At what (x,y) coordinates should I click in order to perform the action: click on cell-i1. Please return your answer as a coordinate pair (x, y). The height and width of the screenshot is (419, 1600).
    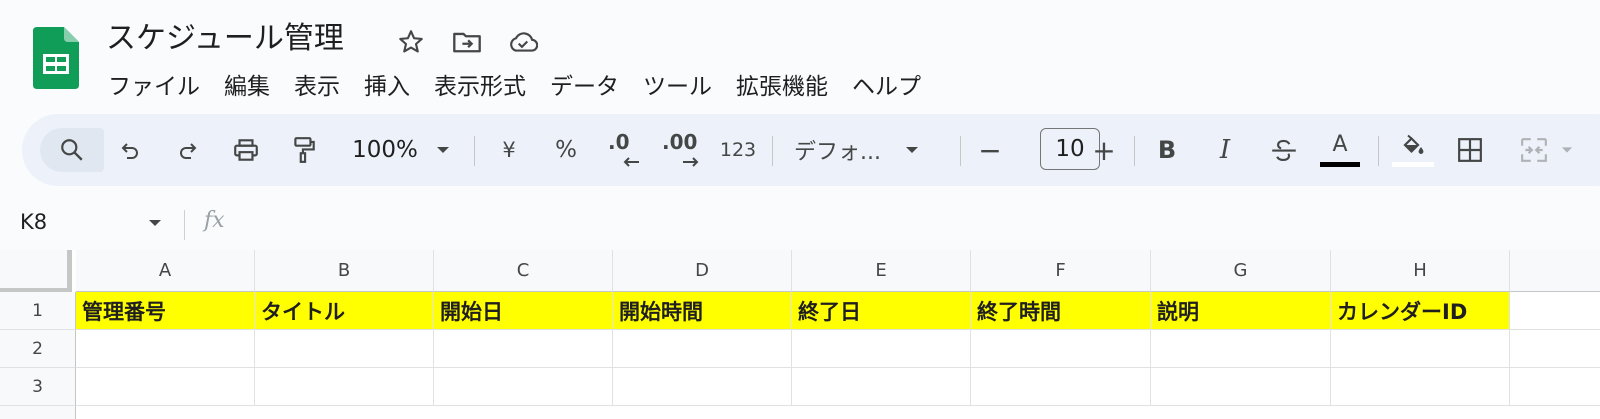
    Looking at the image, I should click on (1555, 311).